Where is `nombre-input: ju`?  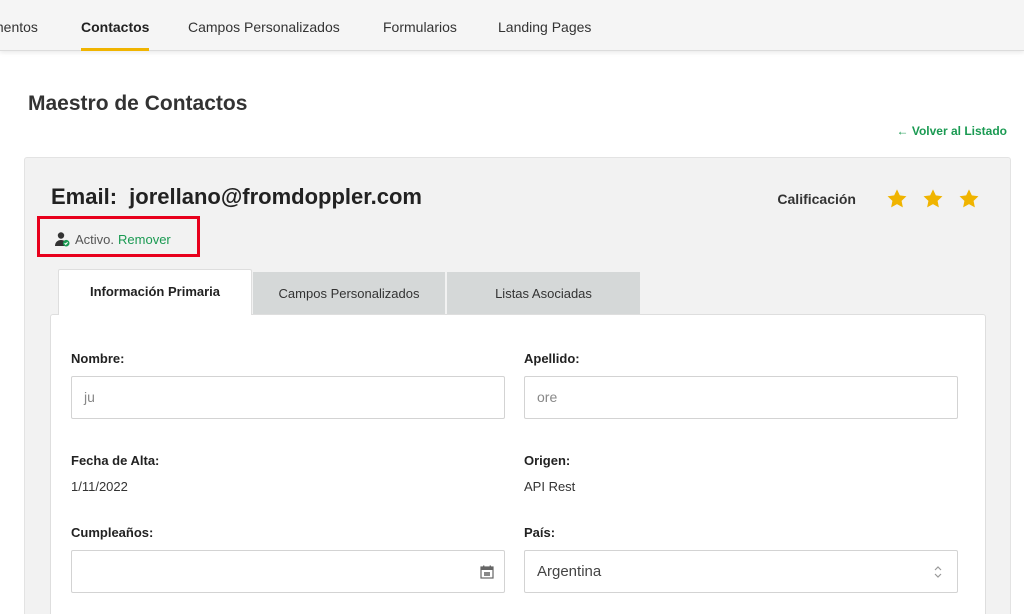
nombre-input: ju is located at coordinates (288, 397).